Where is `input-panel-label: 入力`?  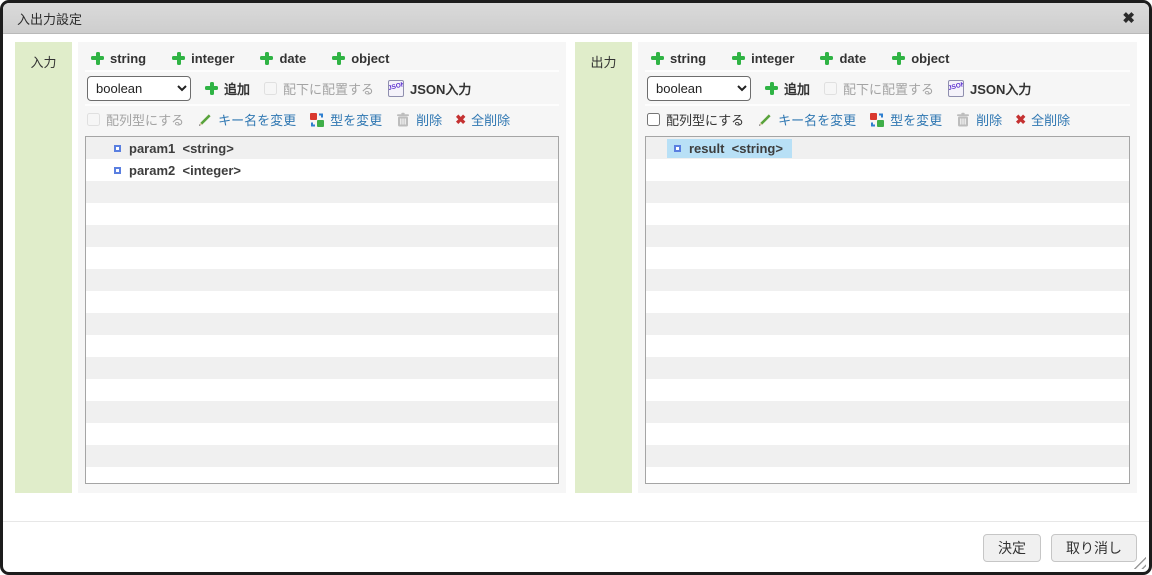 input-panel-label: 入力 is located at coordinates (43, 267).